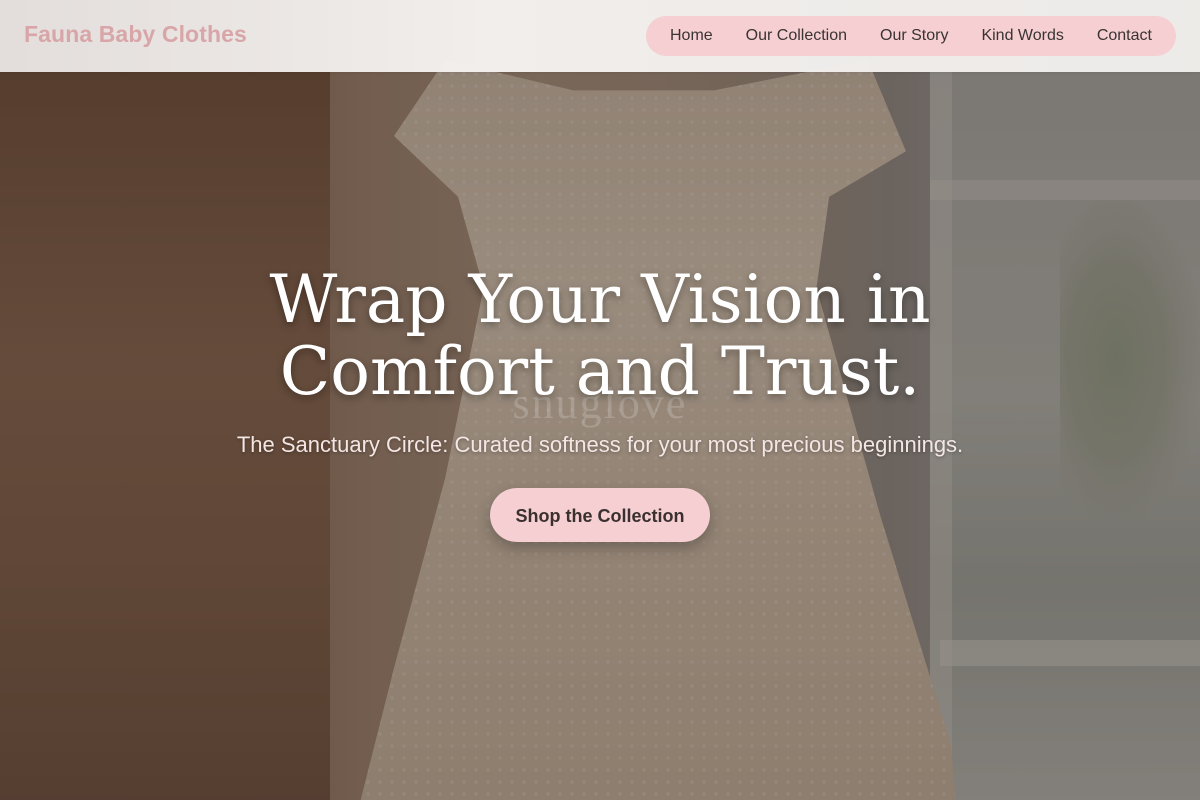 Image resolution: width=1200 pixels, height=800 pixels. Describe the element at coordinates (914, 36) in the screenshot. I see `nav-link-our-story: Our Story` at that location.